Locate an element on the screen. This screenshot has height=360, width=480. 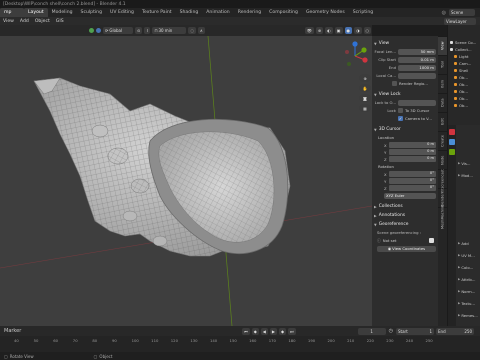
app-menu: mp is located at coordinates (12, 12).